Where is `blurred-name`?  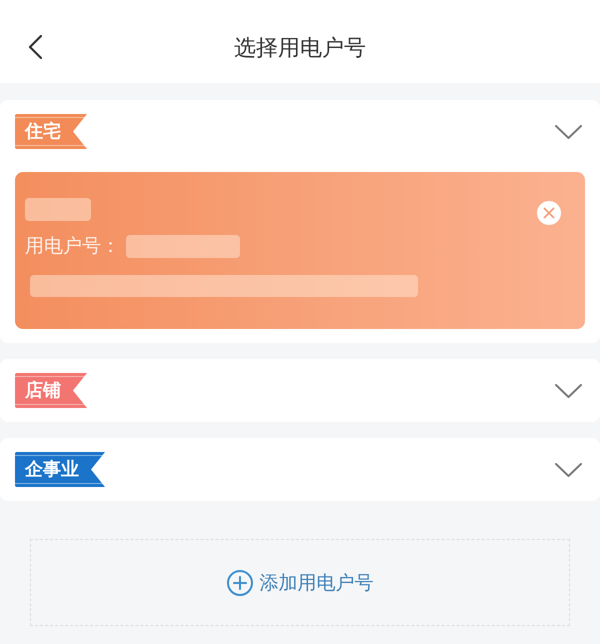
blurred-name is located at coordinates (58, 209).